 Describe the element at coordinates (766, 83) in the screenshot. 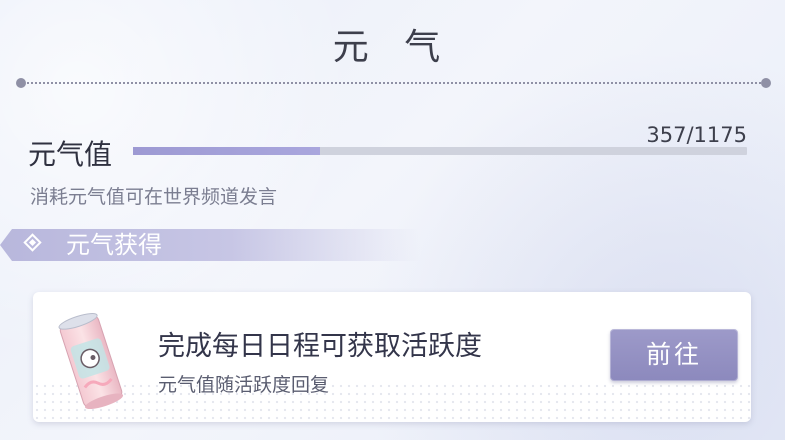

I see `divider-dot-right` at that location.